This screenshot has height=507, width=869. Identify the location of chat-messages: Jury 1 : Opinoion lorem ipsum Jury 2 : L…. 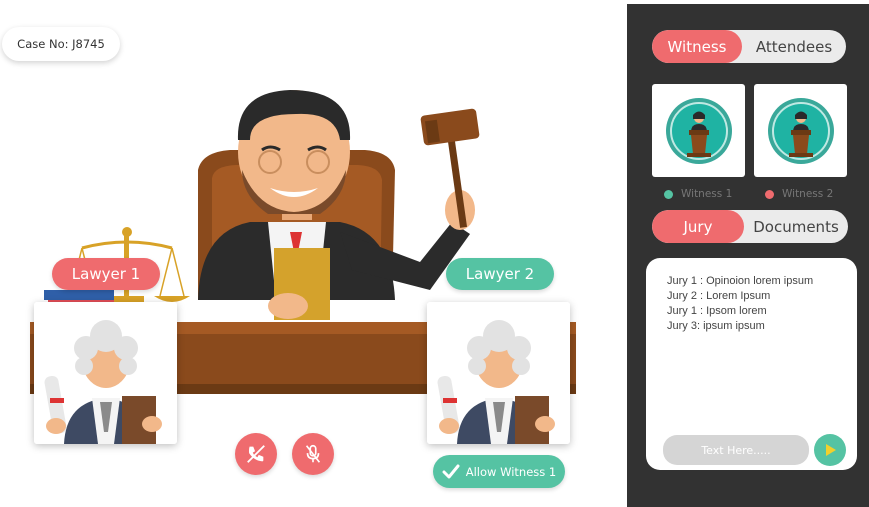
(740, 304).